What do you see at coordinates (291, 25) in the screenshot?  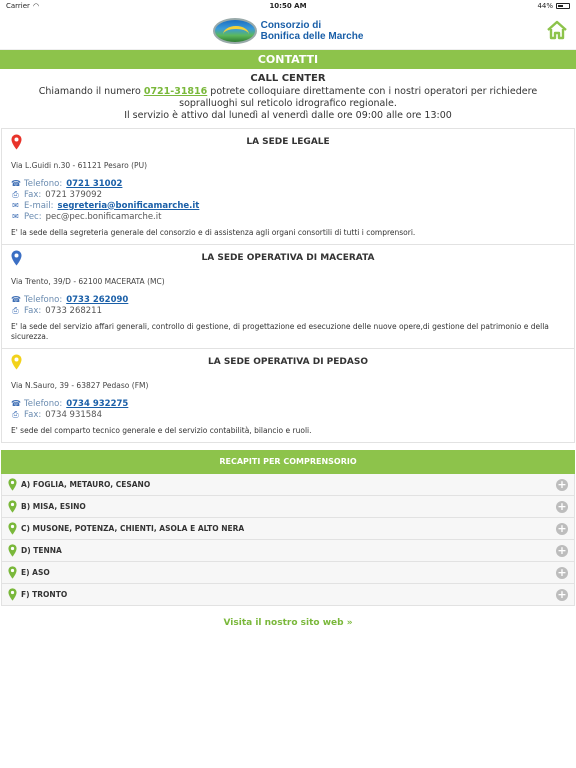 I see `logo-line1: Consorzio di` at bounding box center [291, 25].